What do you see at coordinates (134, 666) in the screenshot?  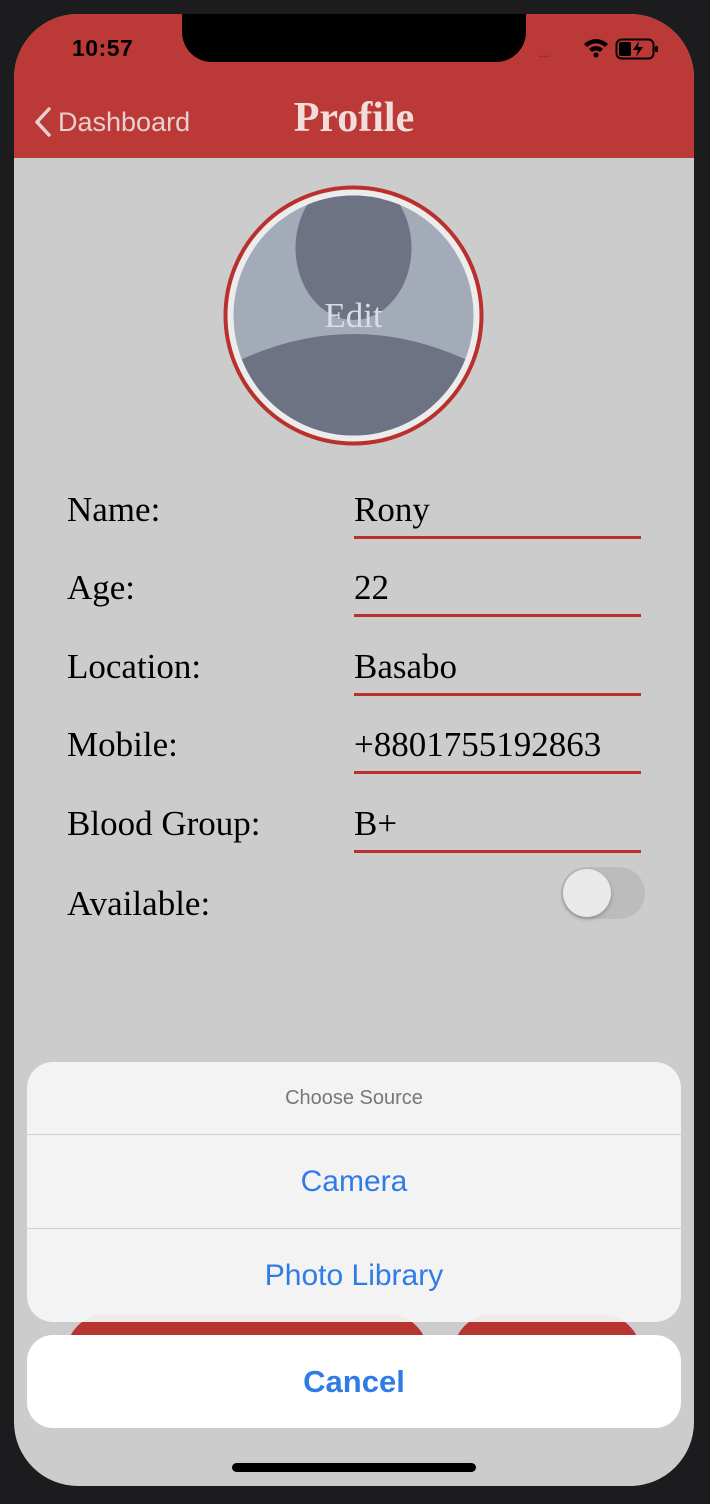 I see `location-label: Location:` at bounding box center [134, 666].